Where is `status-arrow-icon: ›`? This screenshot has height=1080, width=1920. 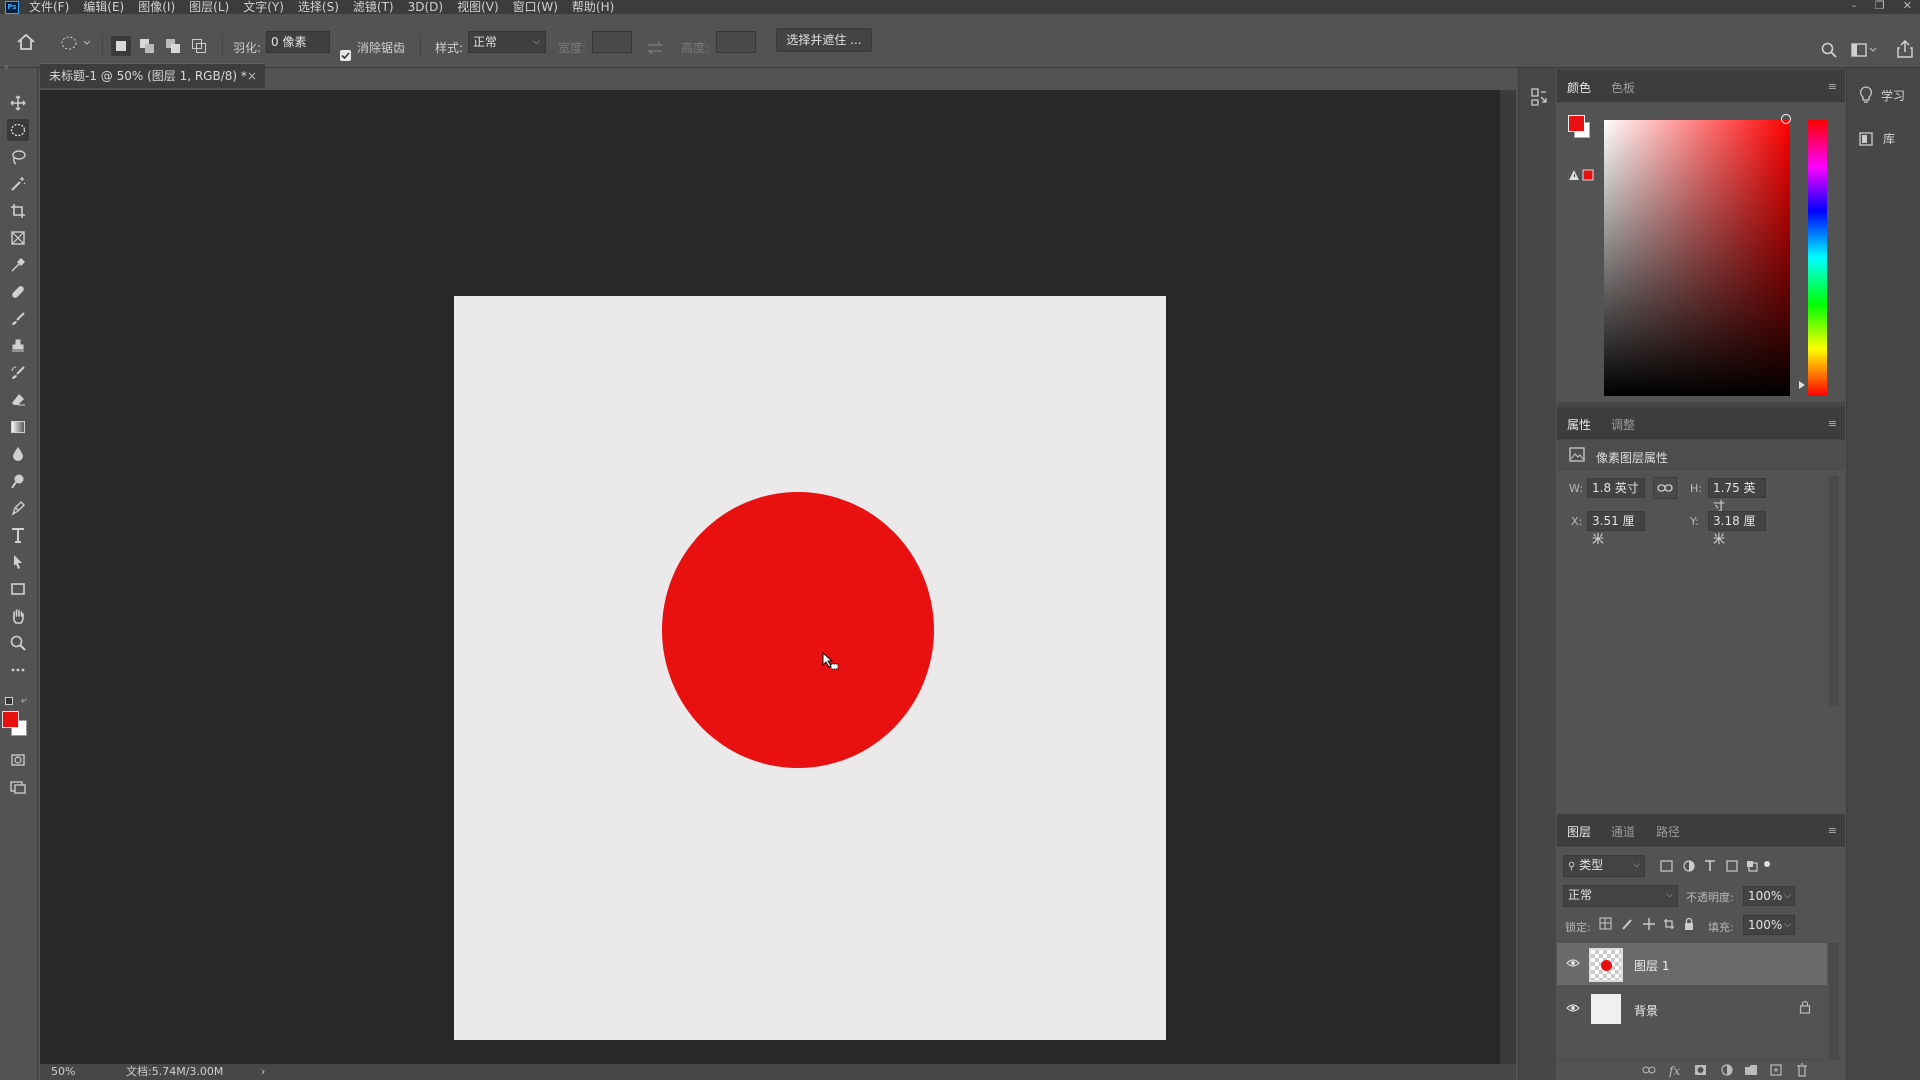
status-arrow-icon: › is located at coordinates (263, 1072).